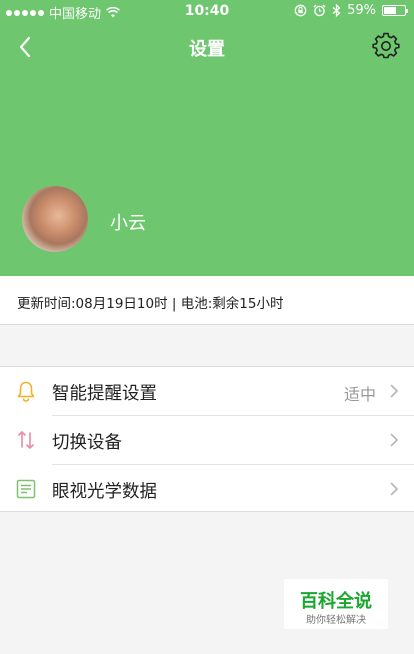 The width and height of the screenshot is (414, 654). I want to click on menu-item-label: 智能提醒设置, so click(104, 394).